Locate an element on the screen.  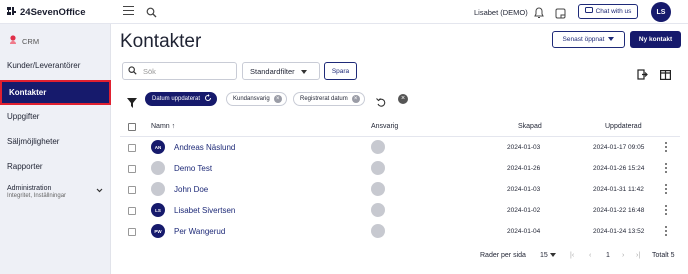
bell-icon is located at coordinates (539, 12).